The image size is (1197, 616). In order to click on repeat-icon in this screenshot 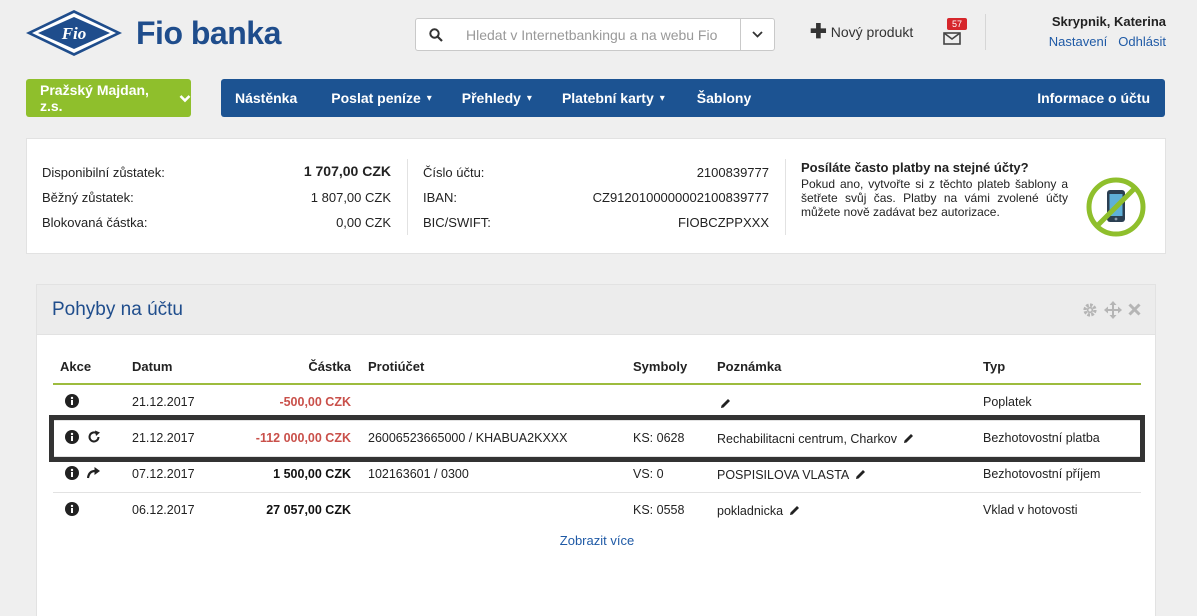, I will do `click(94, 439)`.